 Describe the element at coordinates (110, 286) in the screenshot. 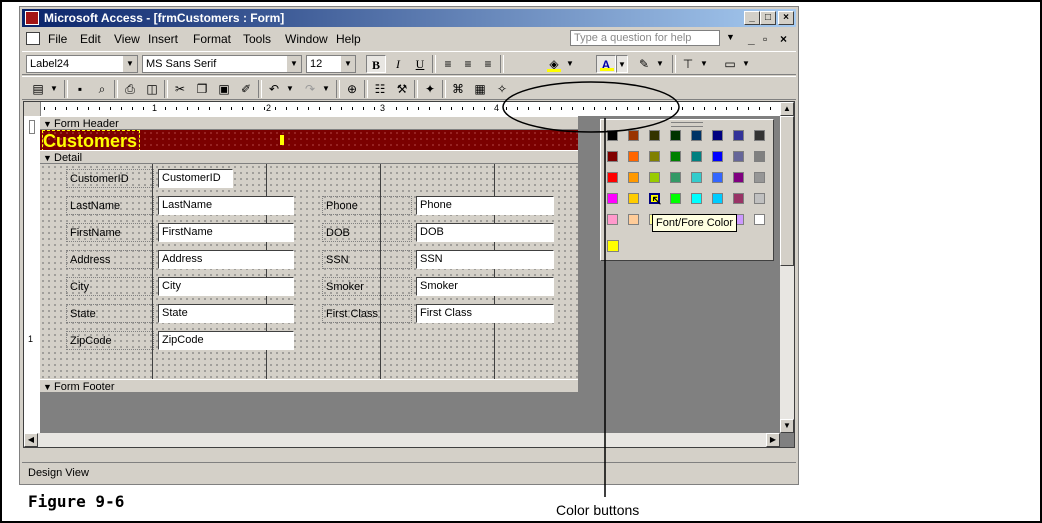

I see `city-label: City` at that location.